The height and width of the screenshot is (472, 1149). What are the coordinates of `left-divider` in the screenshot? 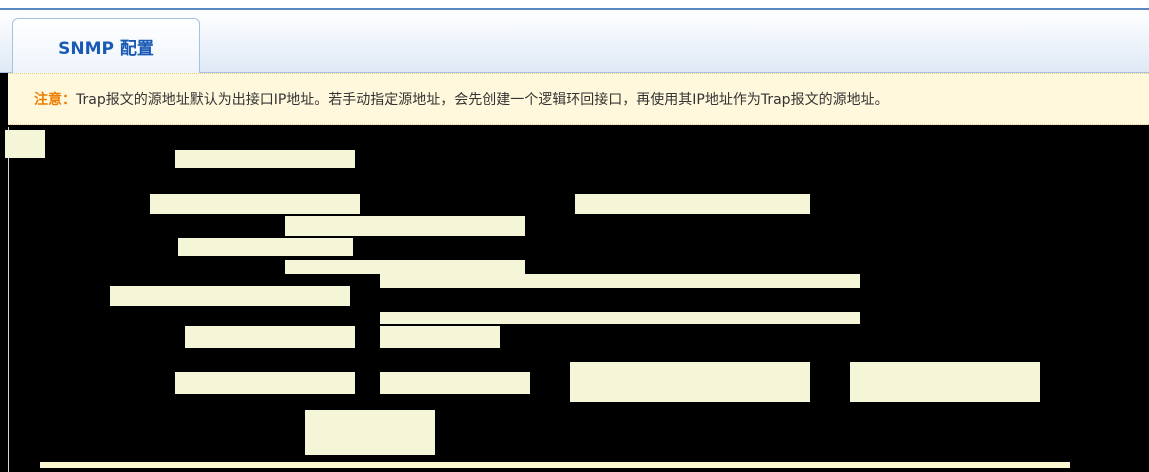 It's located at (8, 299).